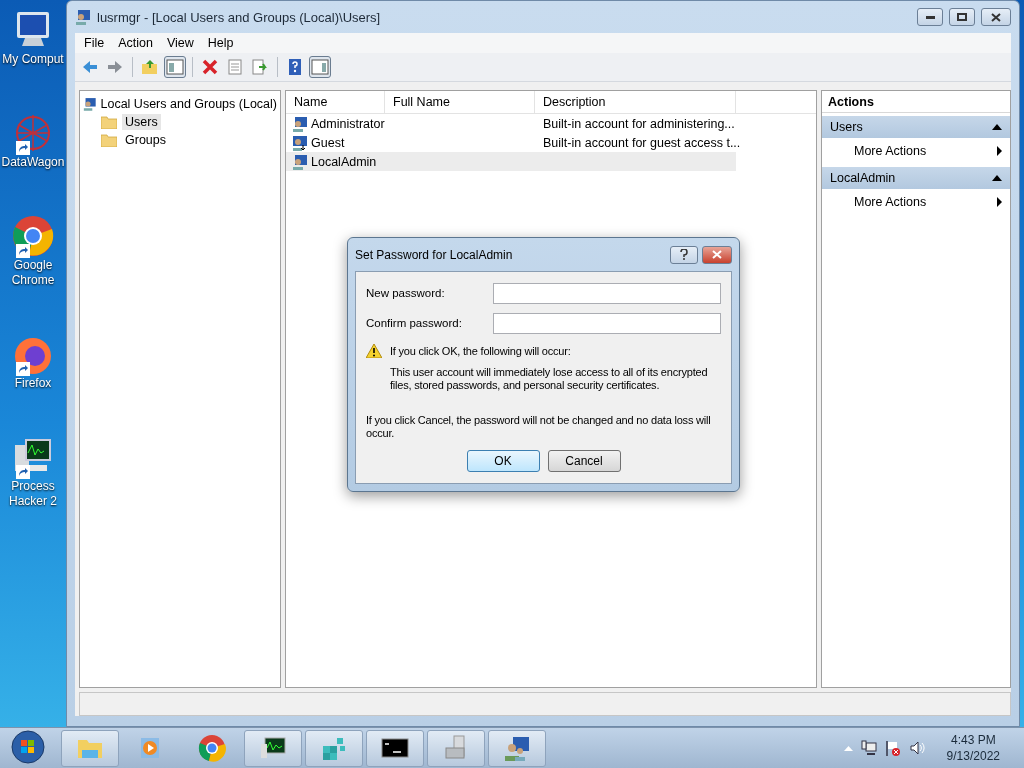 Image resolution: width=1024 pixels, height=768 pixels. What do you see at coordinates (348, 123) in the screenshot?
I see `table-cell: Administrator` at bounding box center [348, 123].